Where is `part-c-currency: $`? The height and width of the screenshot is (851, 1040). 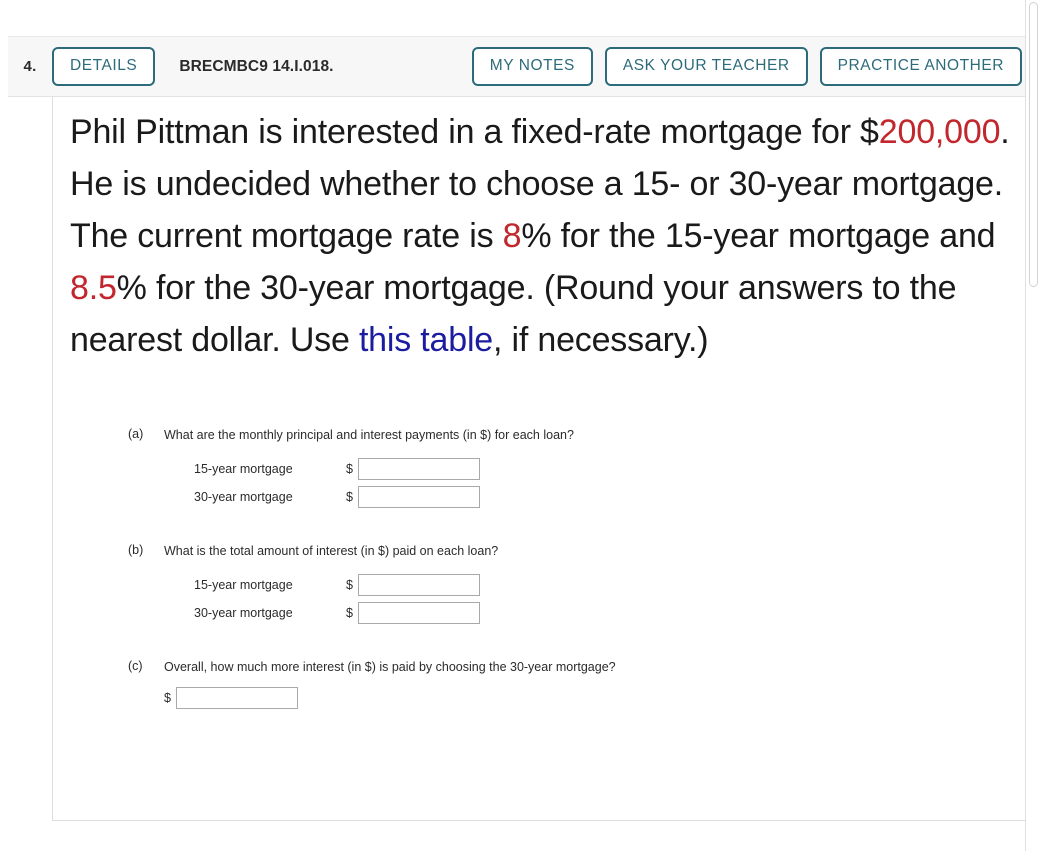 part-c-currency: $ is located at coordinates (167, 698).